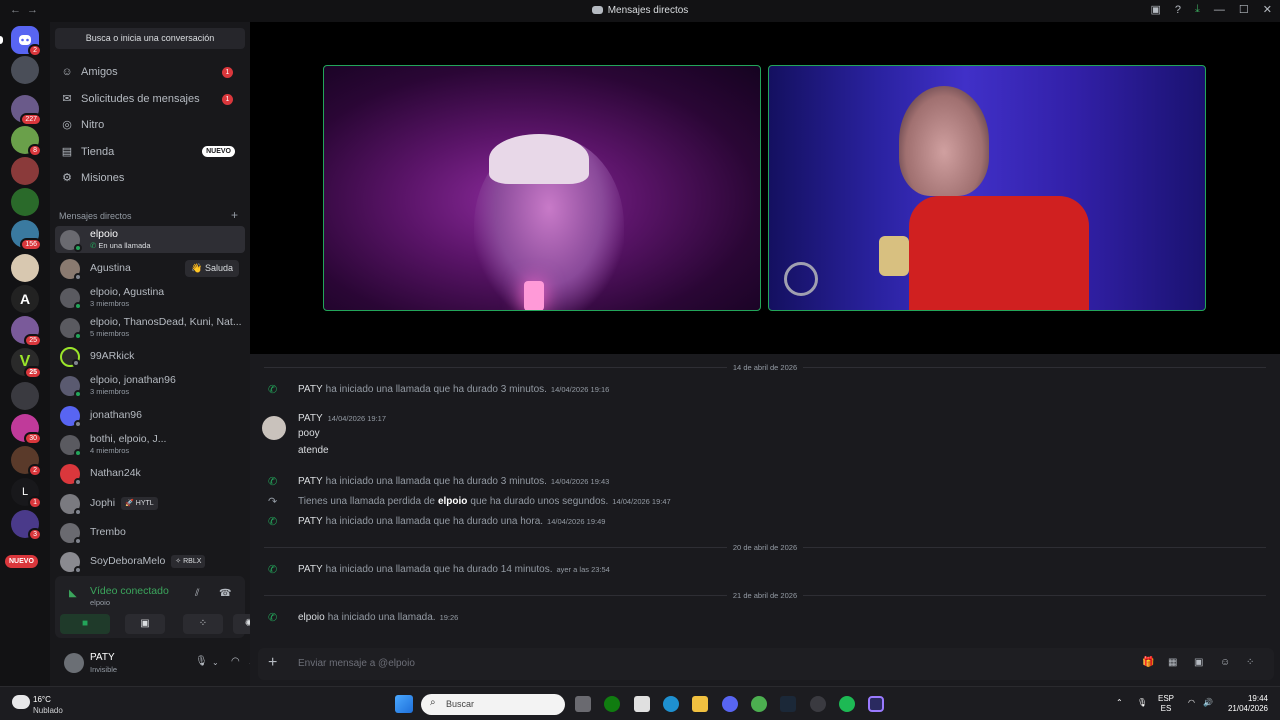  I want to click on nav-quests: ⚙ Misiones, so click(150, 178).